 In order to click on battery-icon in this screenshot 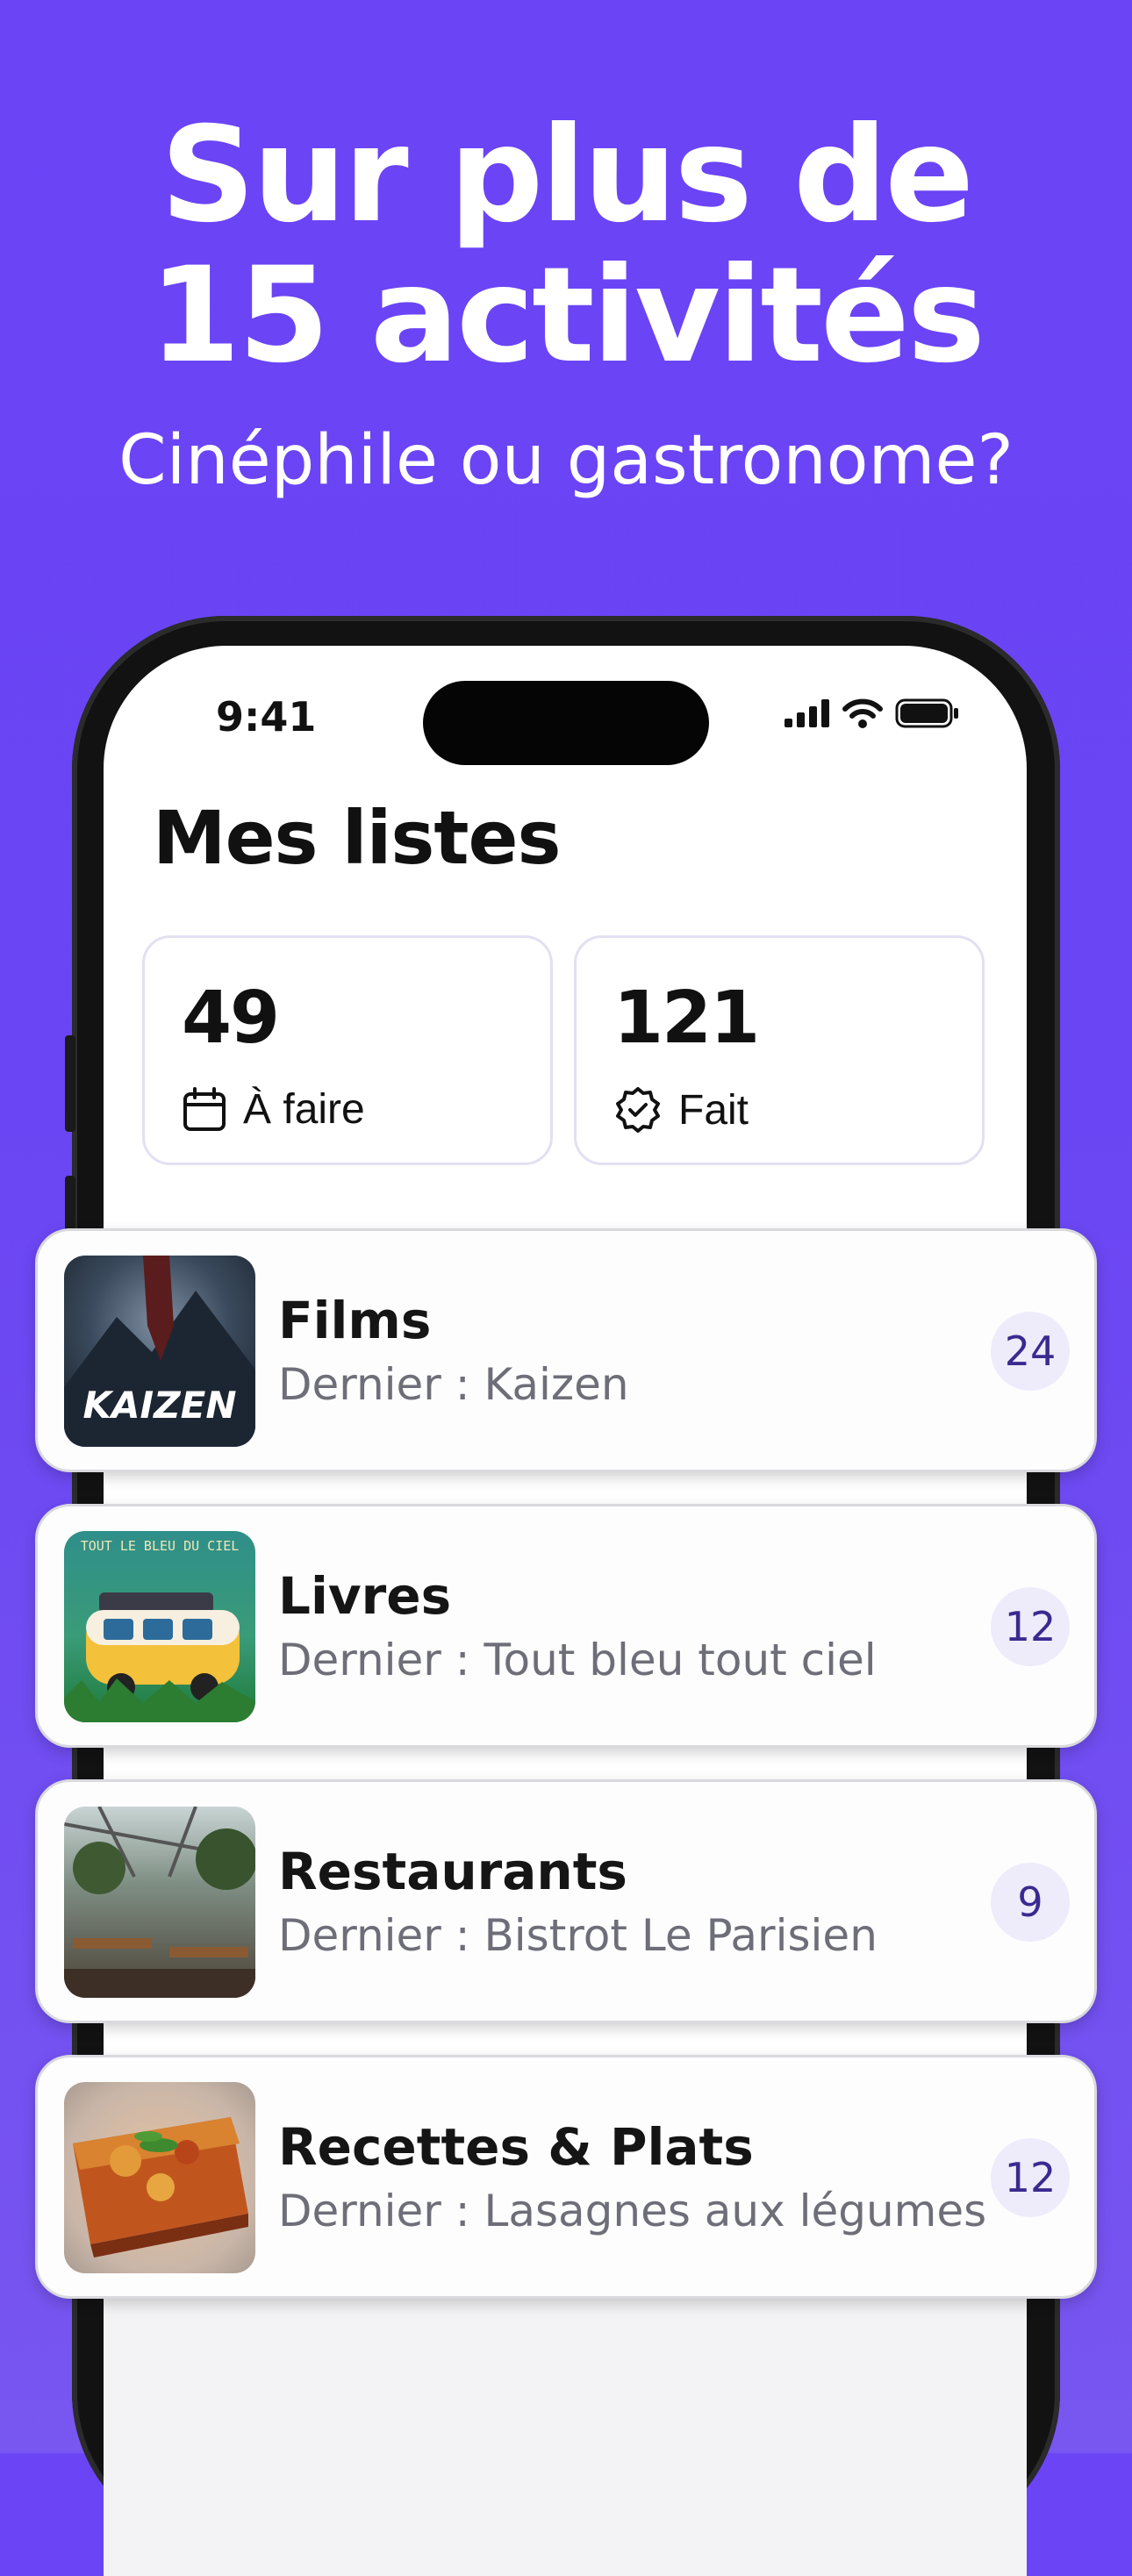, I will do `click(927, 713)`.